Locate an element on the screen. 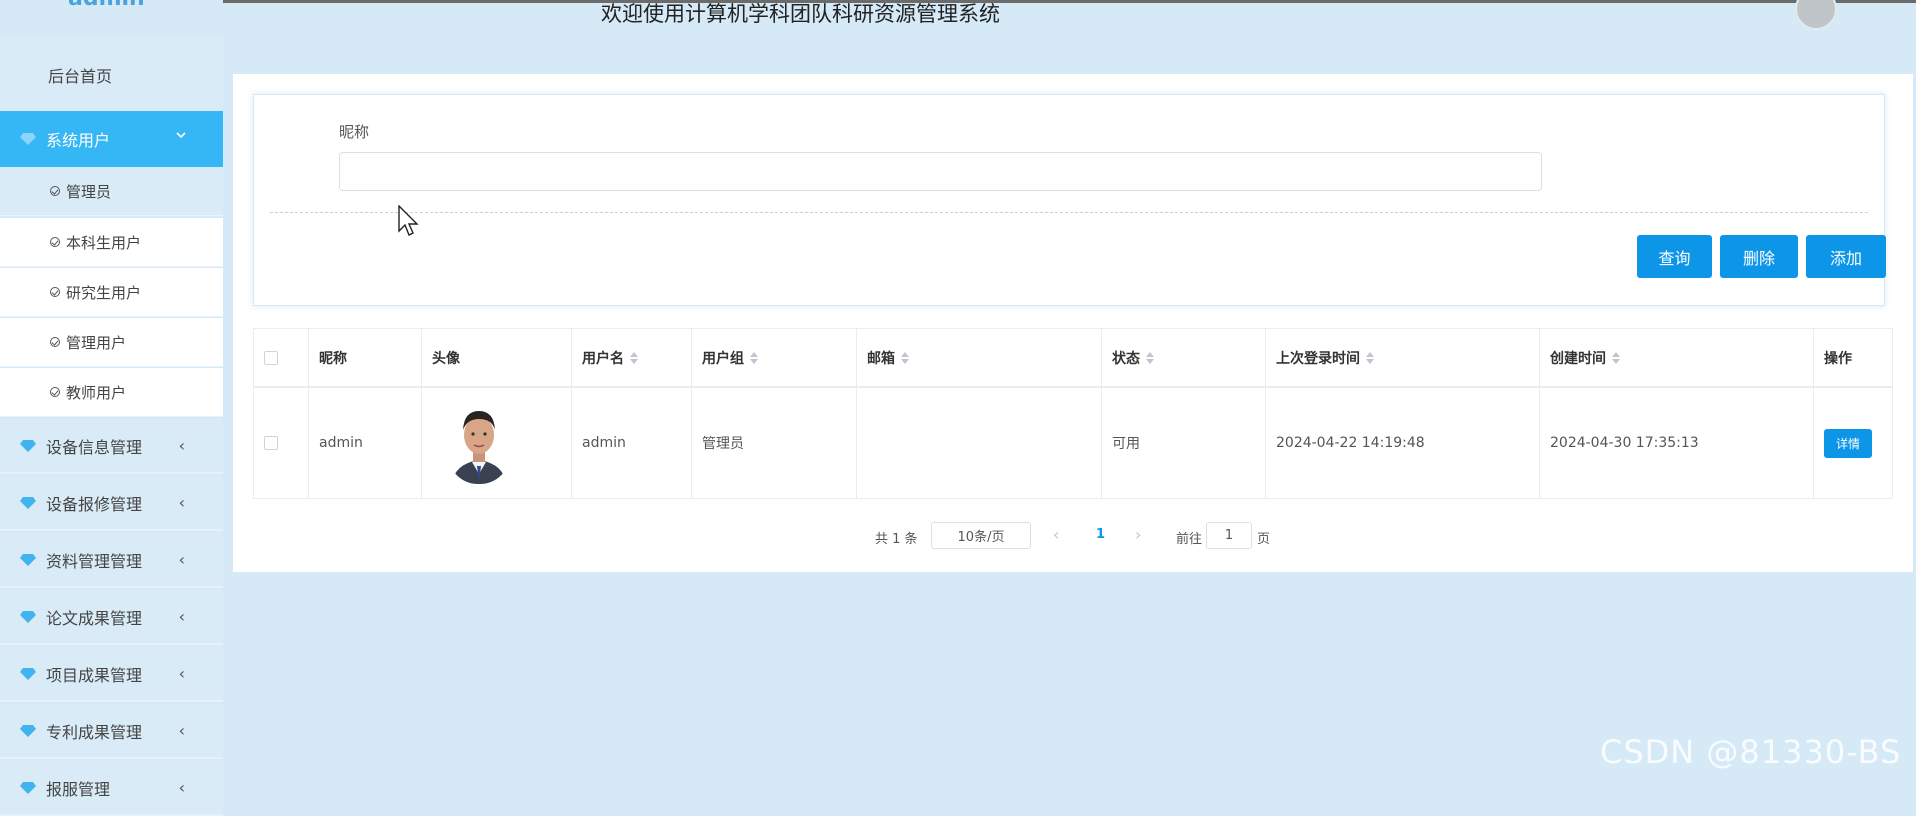 This screenshot has height=816, width=1916. nickname-cell: admin is located at coordinates (365, 443).